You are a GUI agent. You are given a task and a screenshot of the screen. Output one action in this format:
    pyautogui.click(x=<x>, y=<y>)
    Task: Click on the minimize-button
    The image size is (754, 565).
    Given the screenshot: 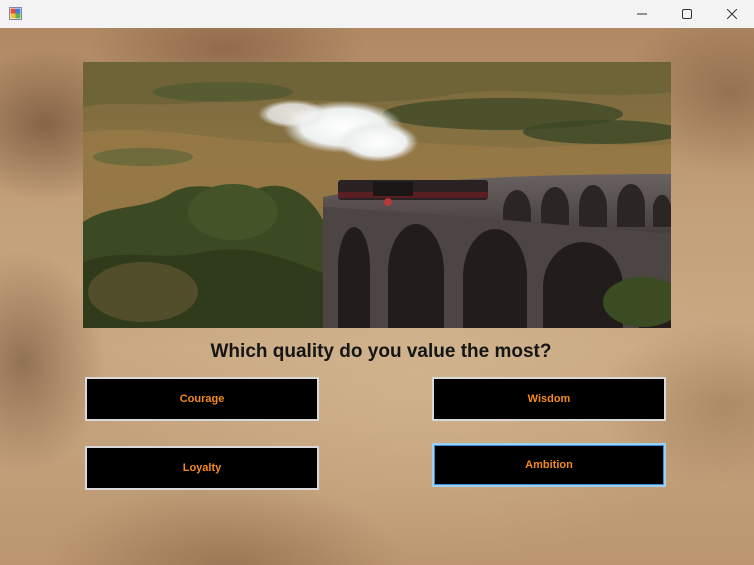 What is the action you would take?
    pyautogui.click(x=642, y=14)
    